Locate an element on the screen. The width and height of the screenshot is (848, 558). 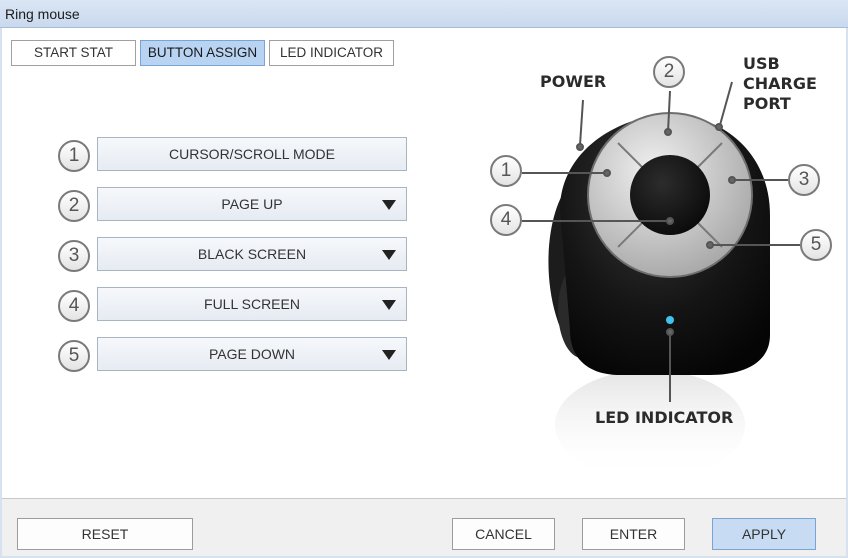
row-number-2: 2 is located at coordinates (74, 206).